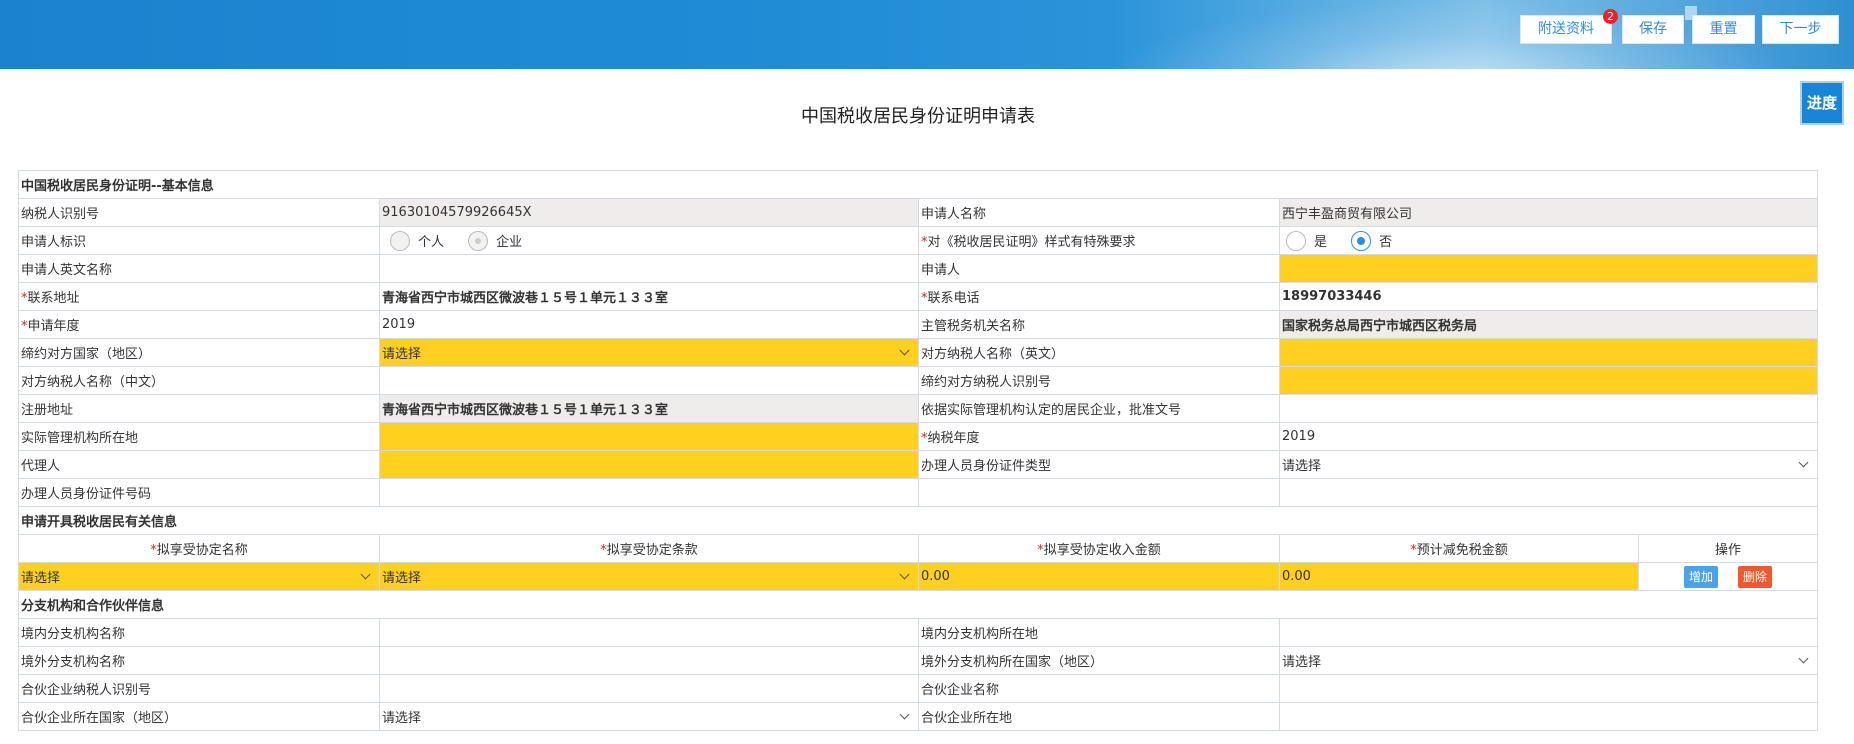  Describe the element at coordinates (649, 548) in the screenshot. I see `col-clause-header: *拟享受协定条款` at that location.